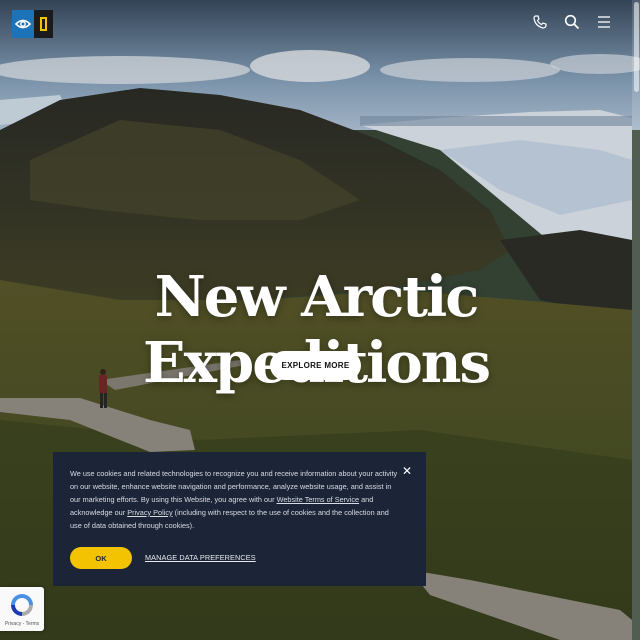 This screenshot has width=640, height=640. What do you see at coordinates (149, 512) in the screenshot?
I see `privacy-policy-link: Privacy Policy` at bounding box center [149, 512].